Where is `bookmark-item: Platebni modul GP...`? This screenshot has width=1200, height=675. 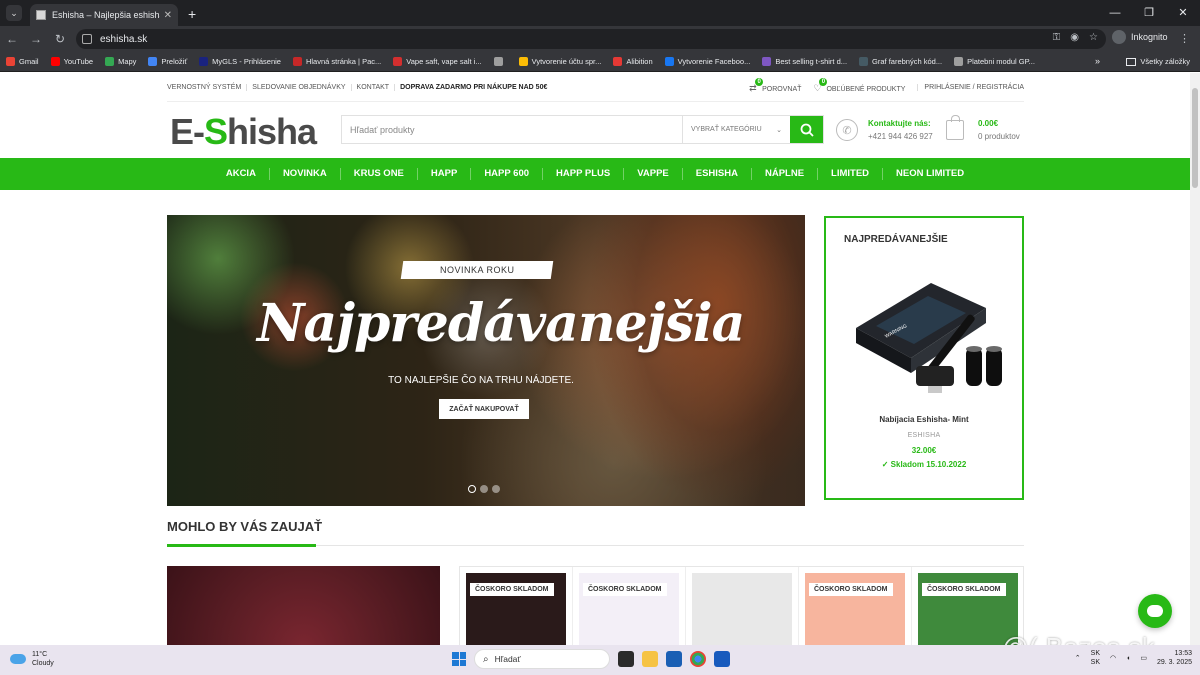
bookmark-item: Platebni modul GP... is located at coordinates (994, 61).